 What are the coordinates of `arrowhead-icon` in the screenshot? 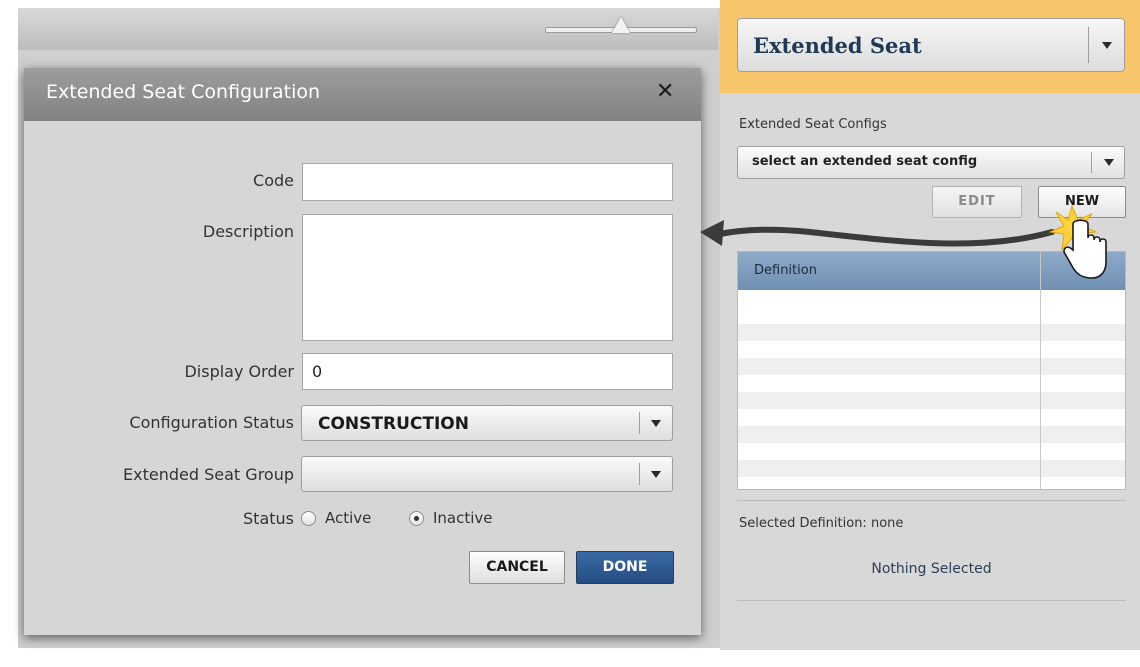 It's located at (712, 233).